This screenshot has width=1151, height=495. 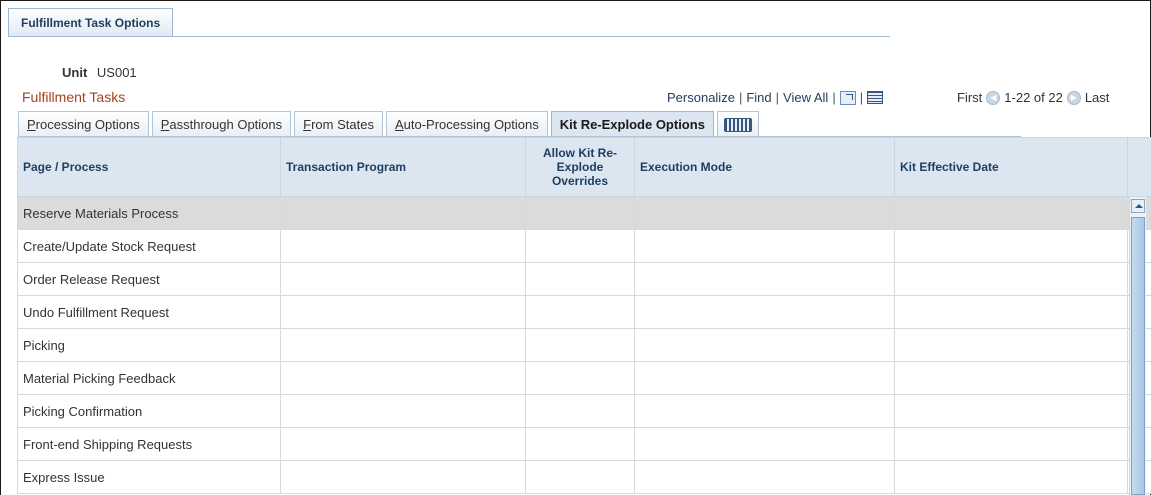 I want to click on personalize-link: Personalize, so click(x=701, y=97).